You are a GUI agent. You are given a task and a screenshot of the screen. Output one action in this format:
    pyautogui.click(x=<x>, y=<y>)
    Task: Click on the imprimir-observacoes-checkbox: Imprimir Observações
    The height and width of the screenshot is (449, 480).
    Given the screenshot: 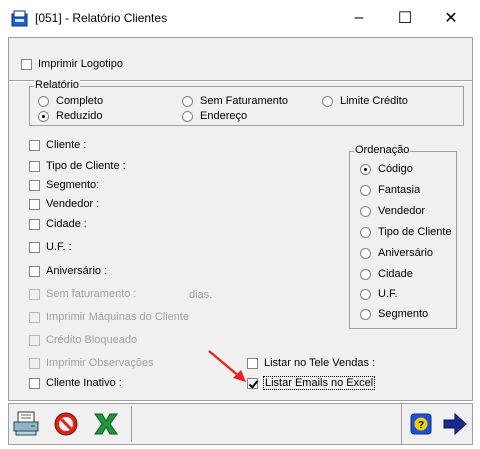 What is the action you would take?
    pyautogui.click(x=91, y=363)
    